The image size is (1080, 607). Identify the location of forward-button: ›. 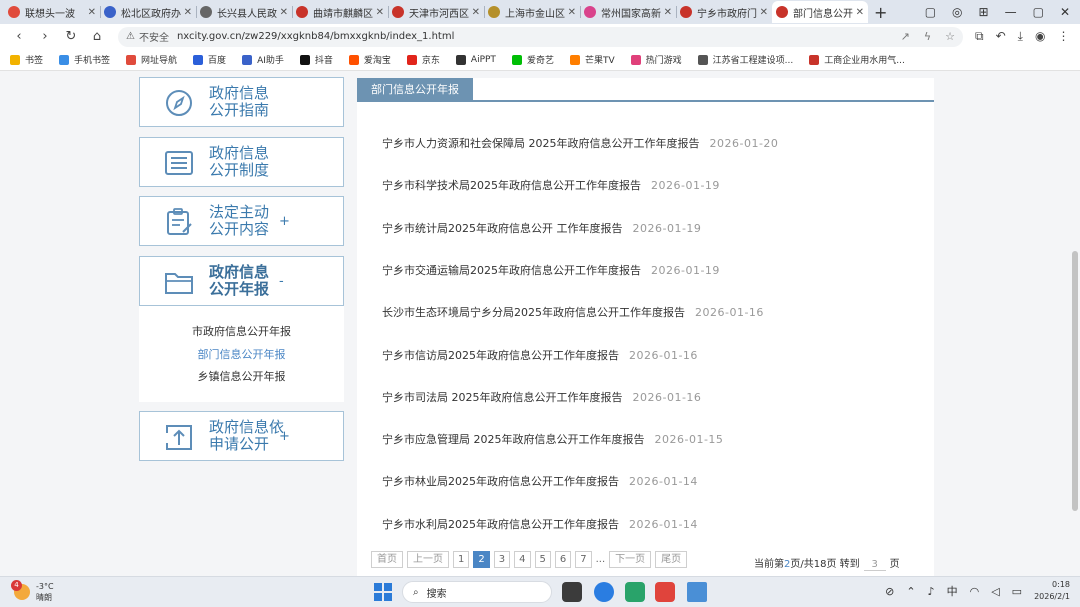
(45, 36).